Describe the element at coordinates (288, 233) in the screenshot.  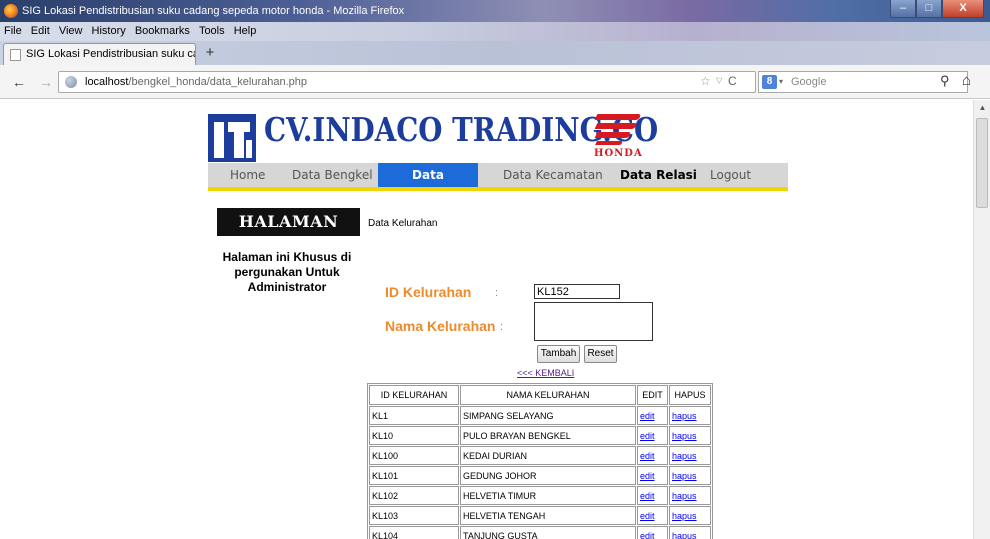
I see `admin-title: HALAMAN ADMIN` at that location.